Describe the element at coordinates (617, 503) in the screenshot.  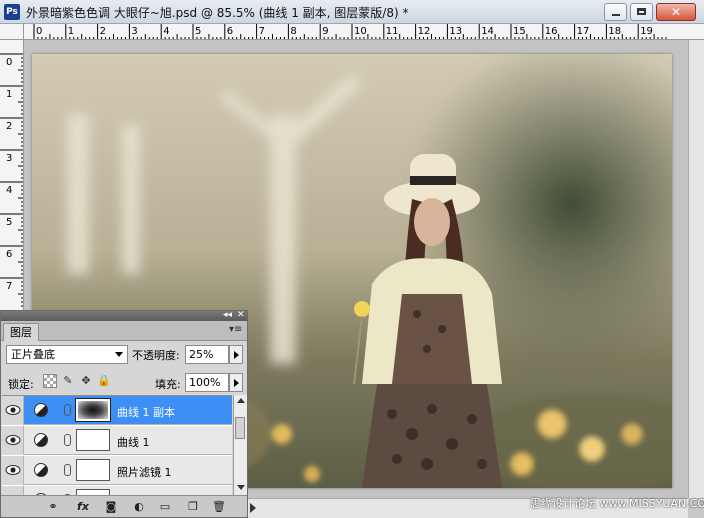
I see `watermark-text: 思缘设计论坛 www.MISSYUAN.COM` at that location.